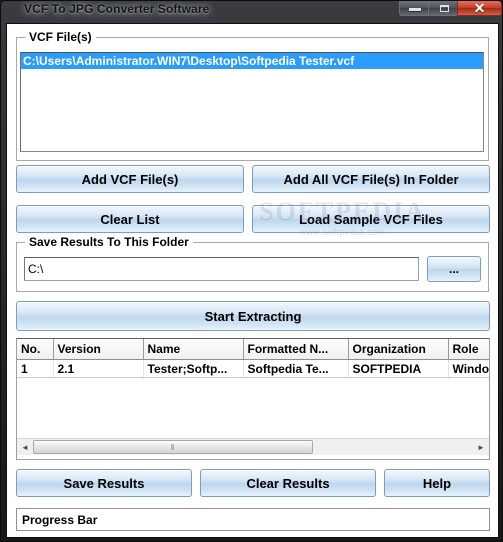 The image size is (503, 542). Describe the element at coordinates (221, 269) in the screenshot. I see `save-folder-input: C:\` at that location.